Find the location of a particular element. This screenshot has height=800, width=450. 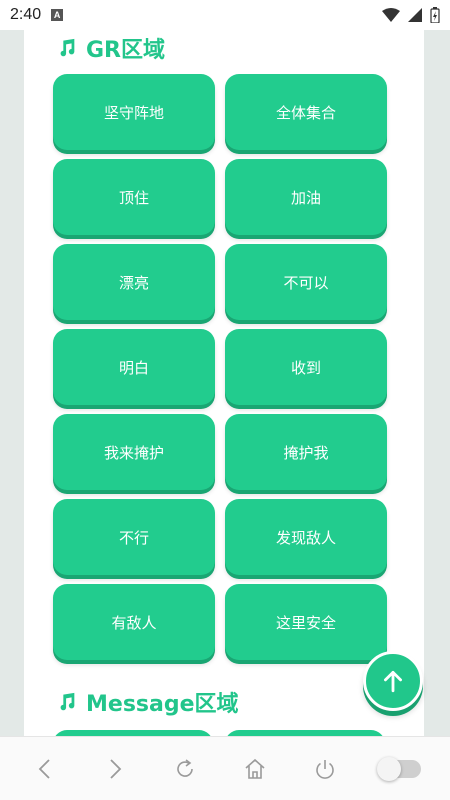

gr-section-title: GR区域 is located at coordinates (110, 48).